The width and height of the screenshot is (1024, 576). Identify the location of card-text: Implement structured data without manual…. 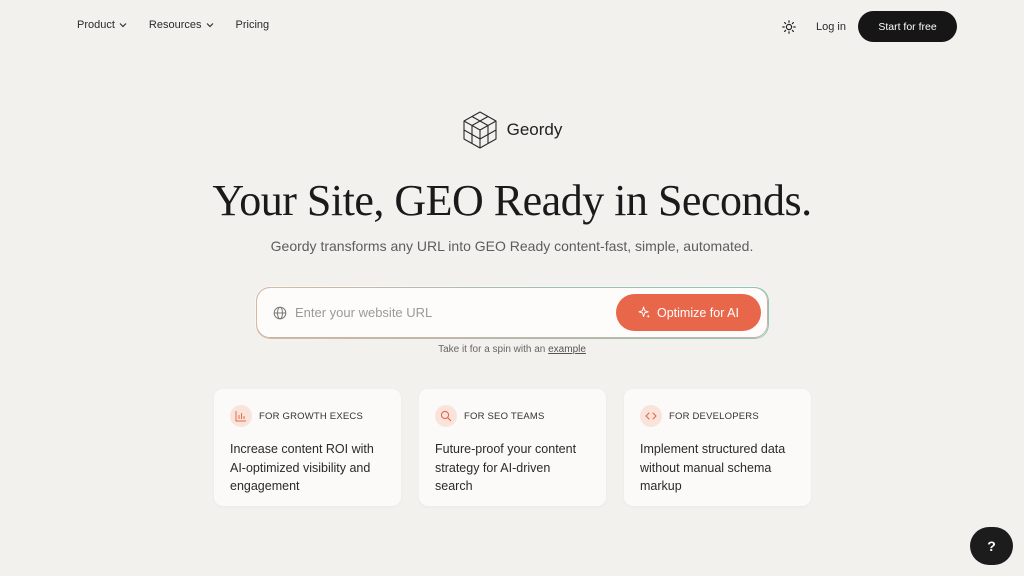
(713, 467).